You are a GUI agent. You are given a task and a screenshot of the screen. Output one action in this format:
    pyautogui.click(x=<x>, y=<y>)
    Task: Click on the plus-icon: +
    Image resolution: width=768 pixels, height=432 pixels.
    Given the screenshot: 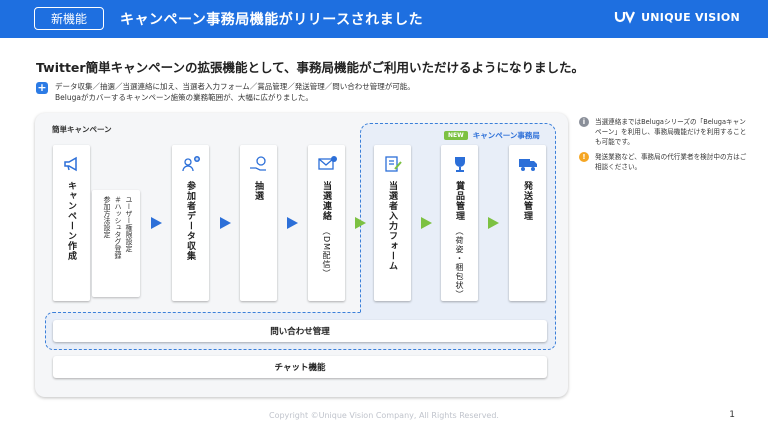 What is the action you would take?
    pyautogui.click(x=42, y=87)
    